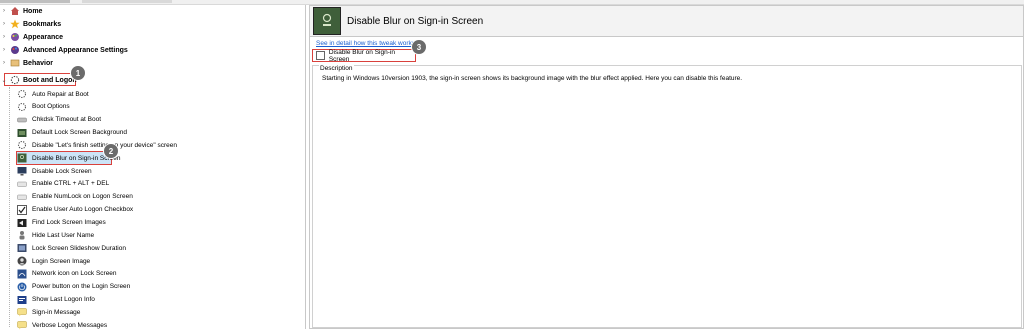 This screenshot has height=331, width=1024. I want to click on search-image-icon, so click(22, 223).